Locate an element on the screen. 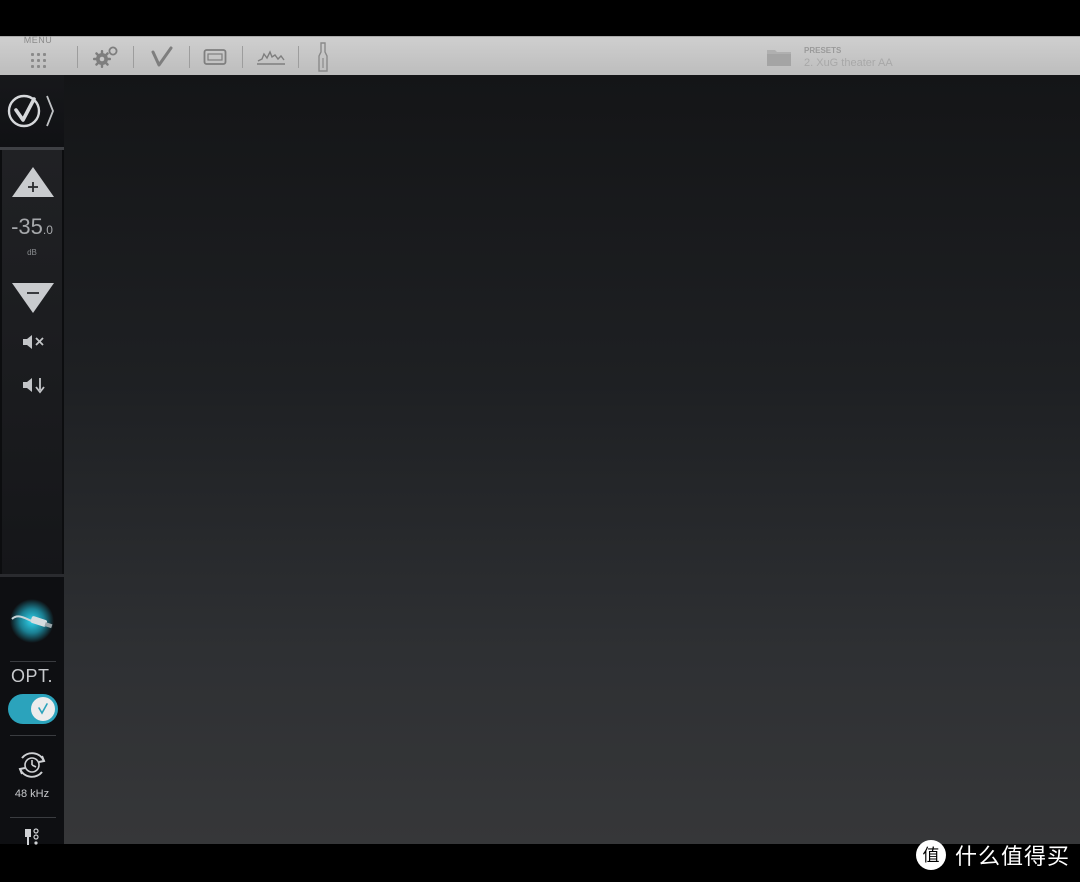 This screenshot has width=1080, height=882. volume-value: -35 is located at coordinates (27, 226).